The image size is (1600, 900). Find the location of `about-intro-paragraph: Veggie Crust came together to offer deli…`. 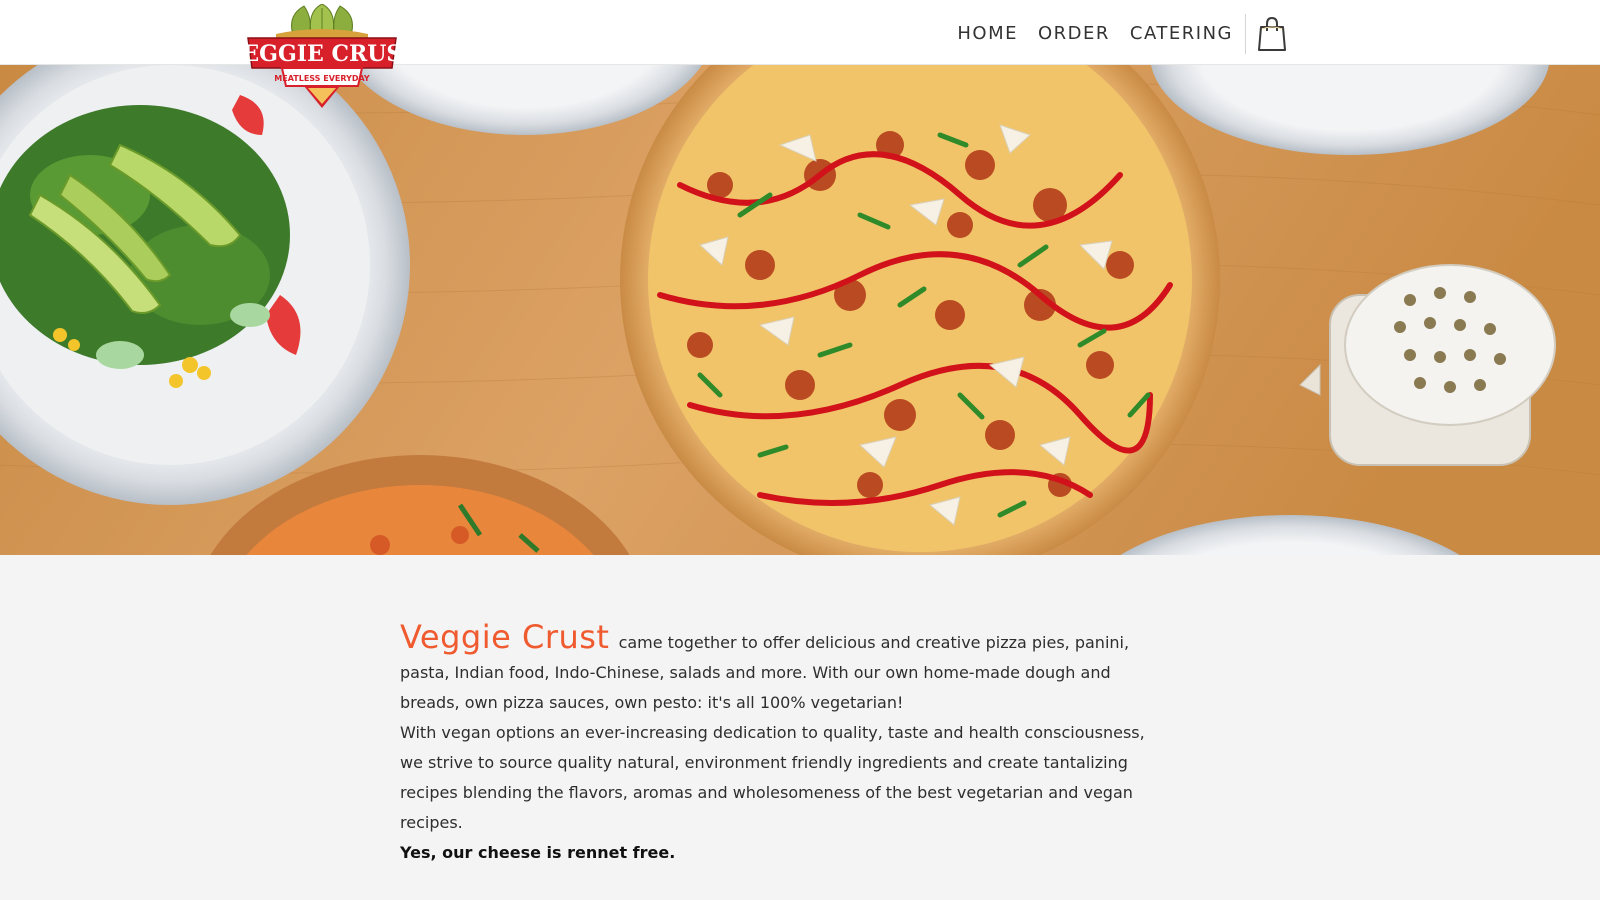

about-intro-paragraph: Veggie Crust came together to offer deli… is located at coordinates (785, 669).